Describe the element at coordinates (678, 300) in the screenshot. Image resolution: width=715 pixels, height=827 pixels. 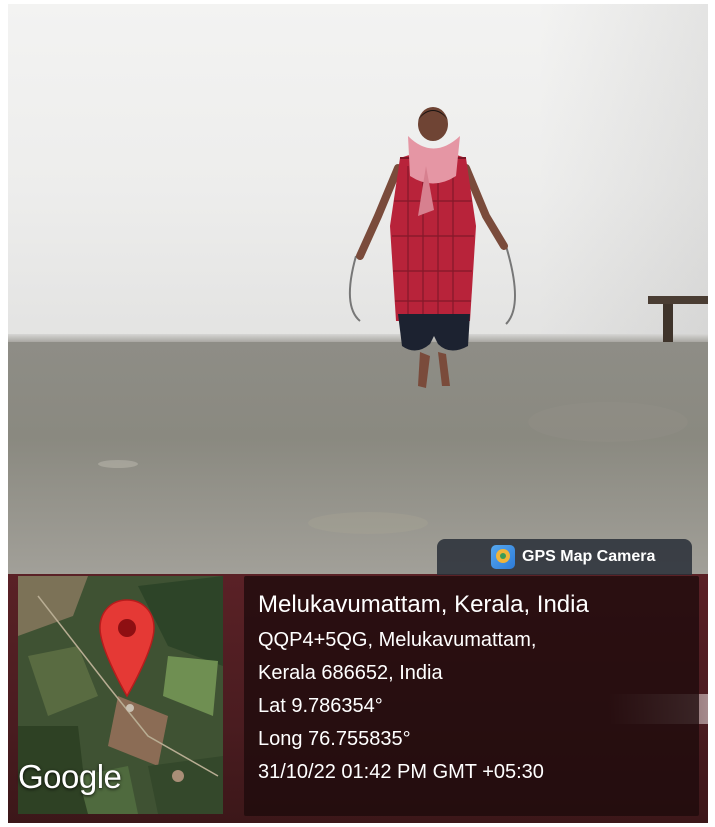
I see `bench` at that location.